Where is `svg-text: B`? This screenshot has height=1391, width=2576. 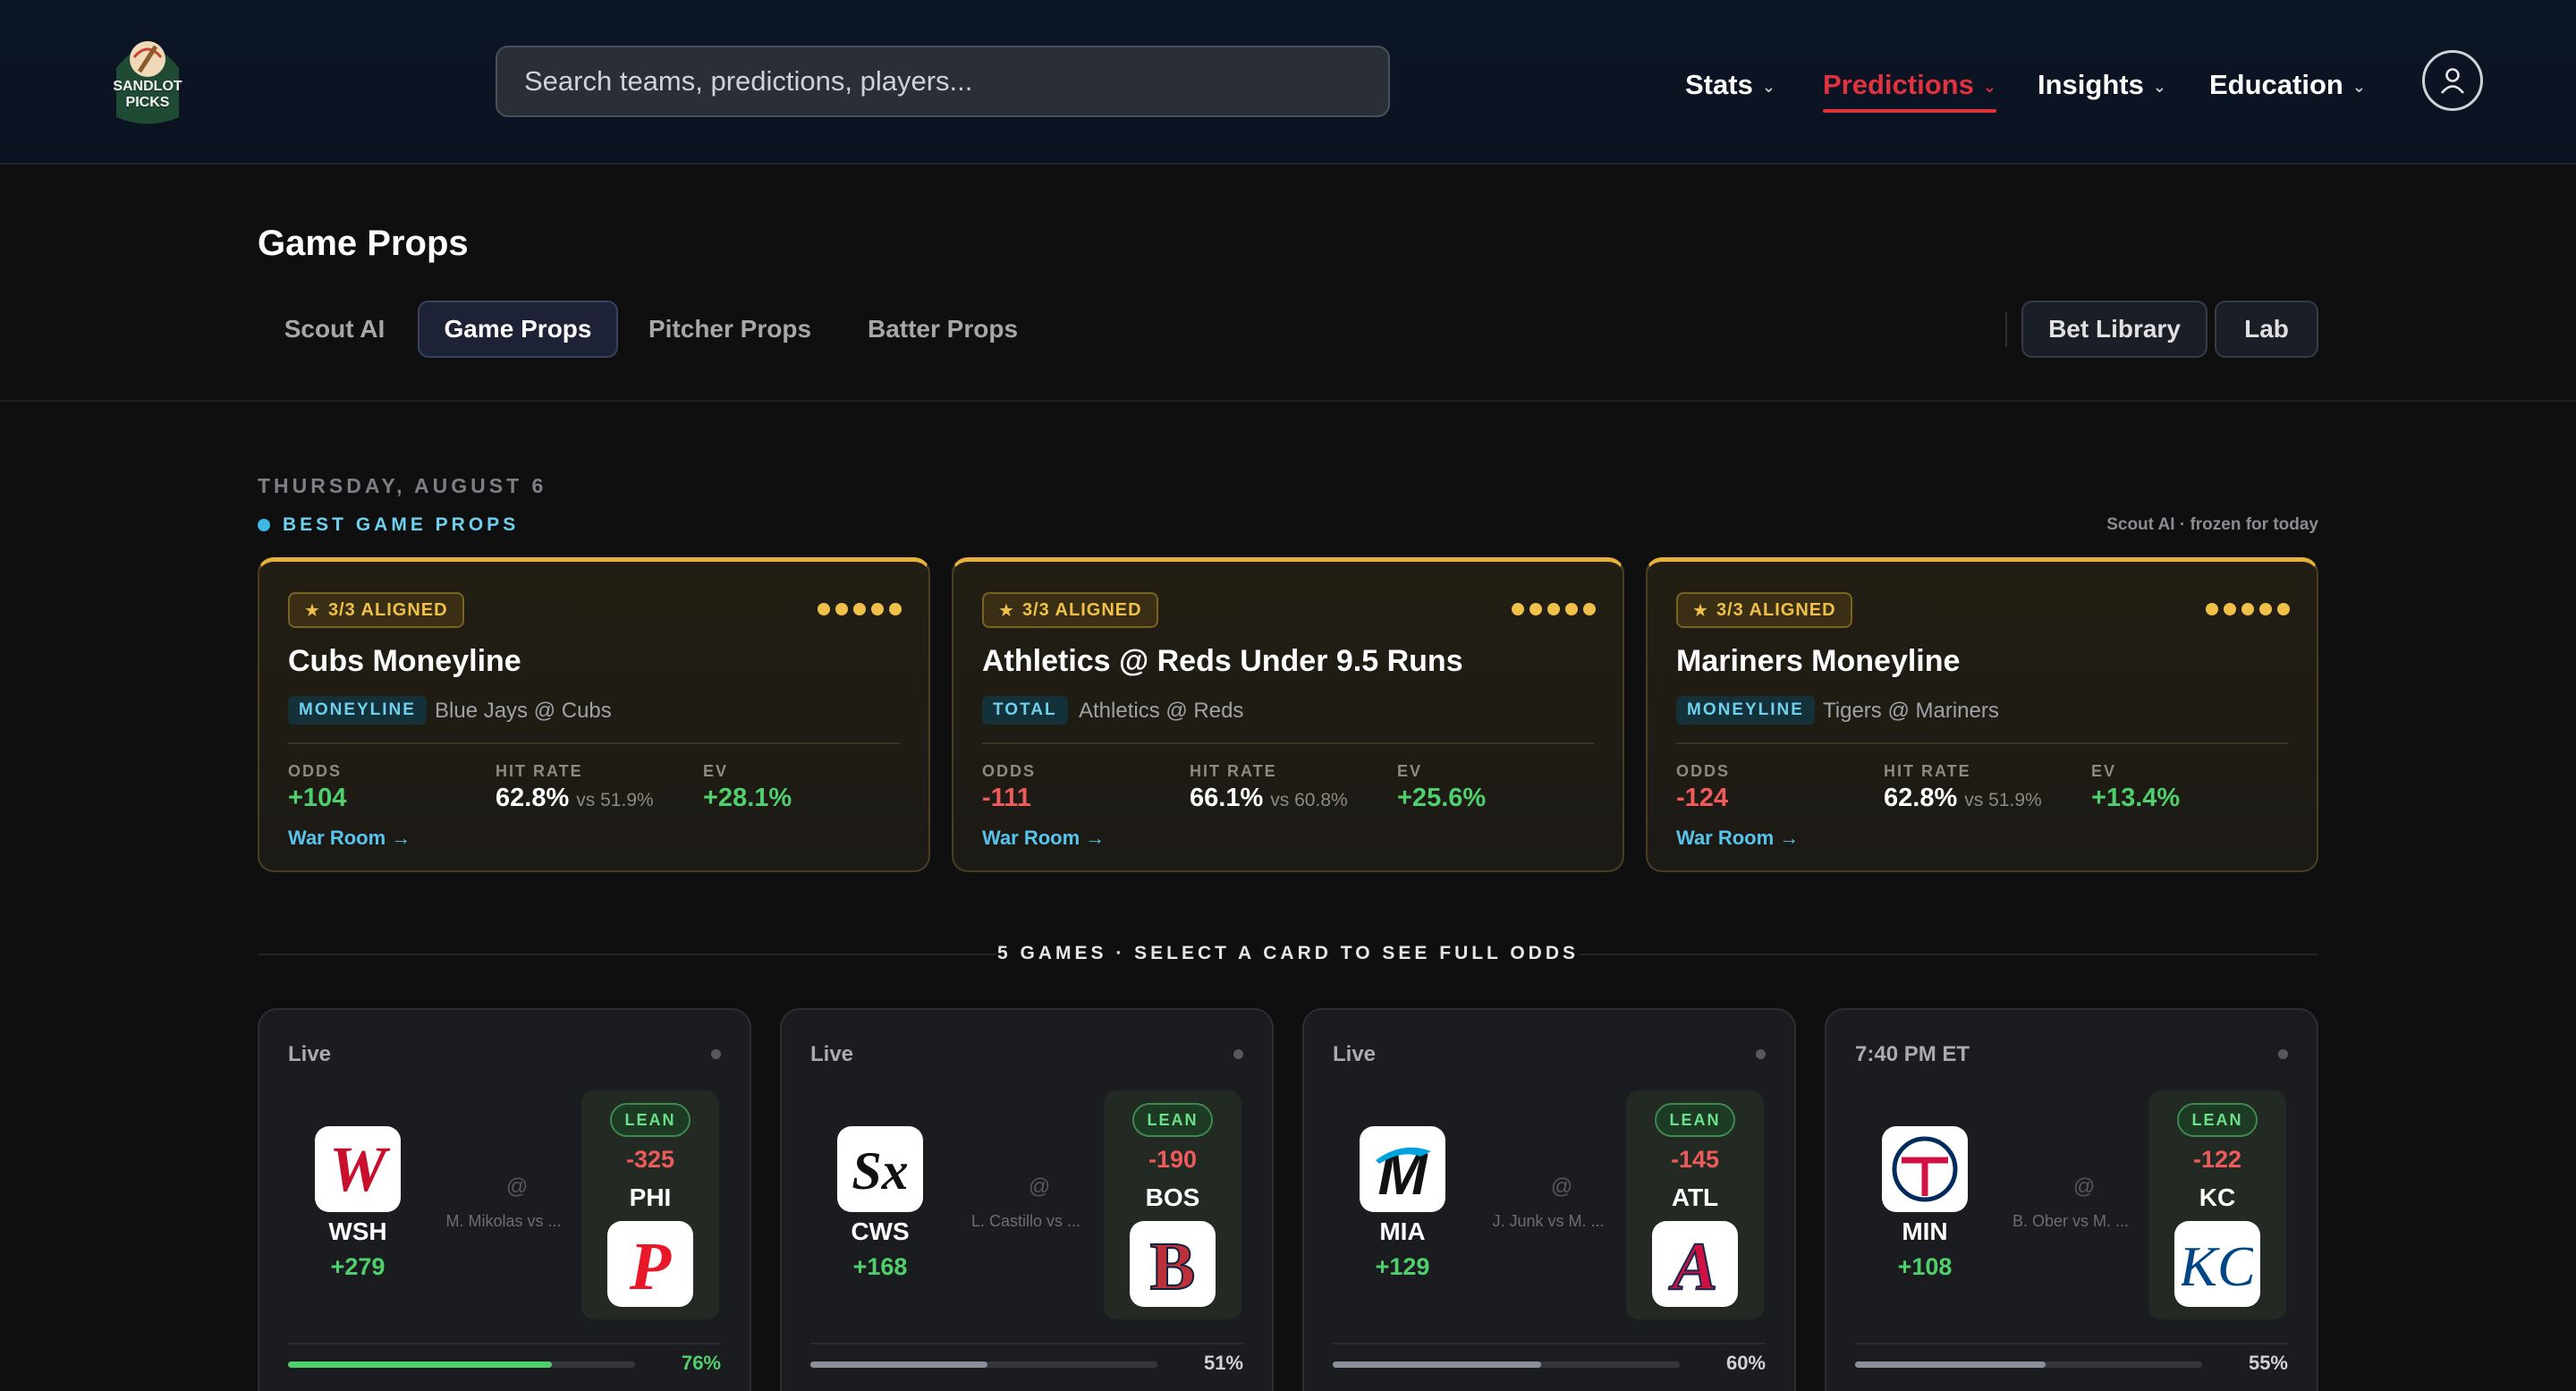 svg-text: B is located at coordinates (1173, 1264).